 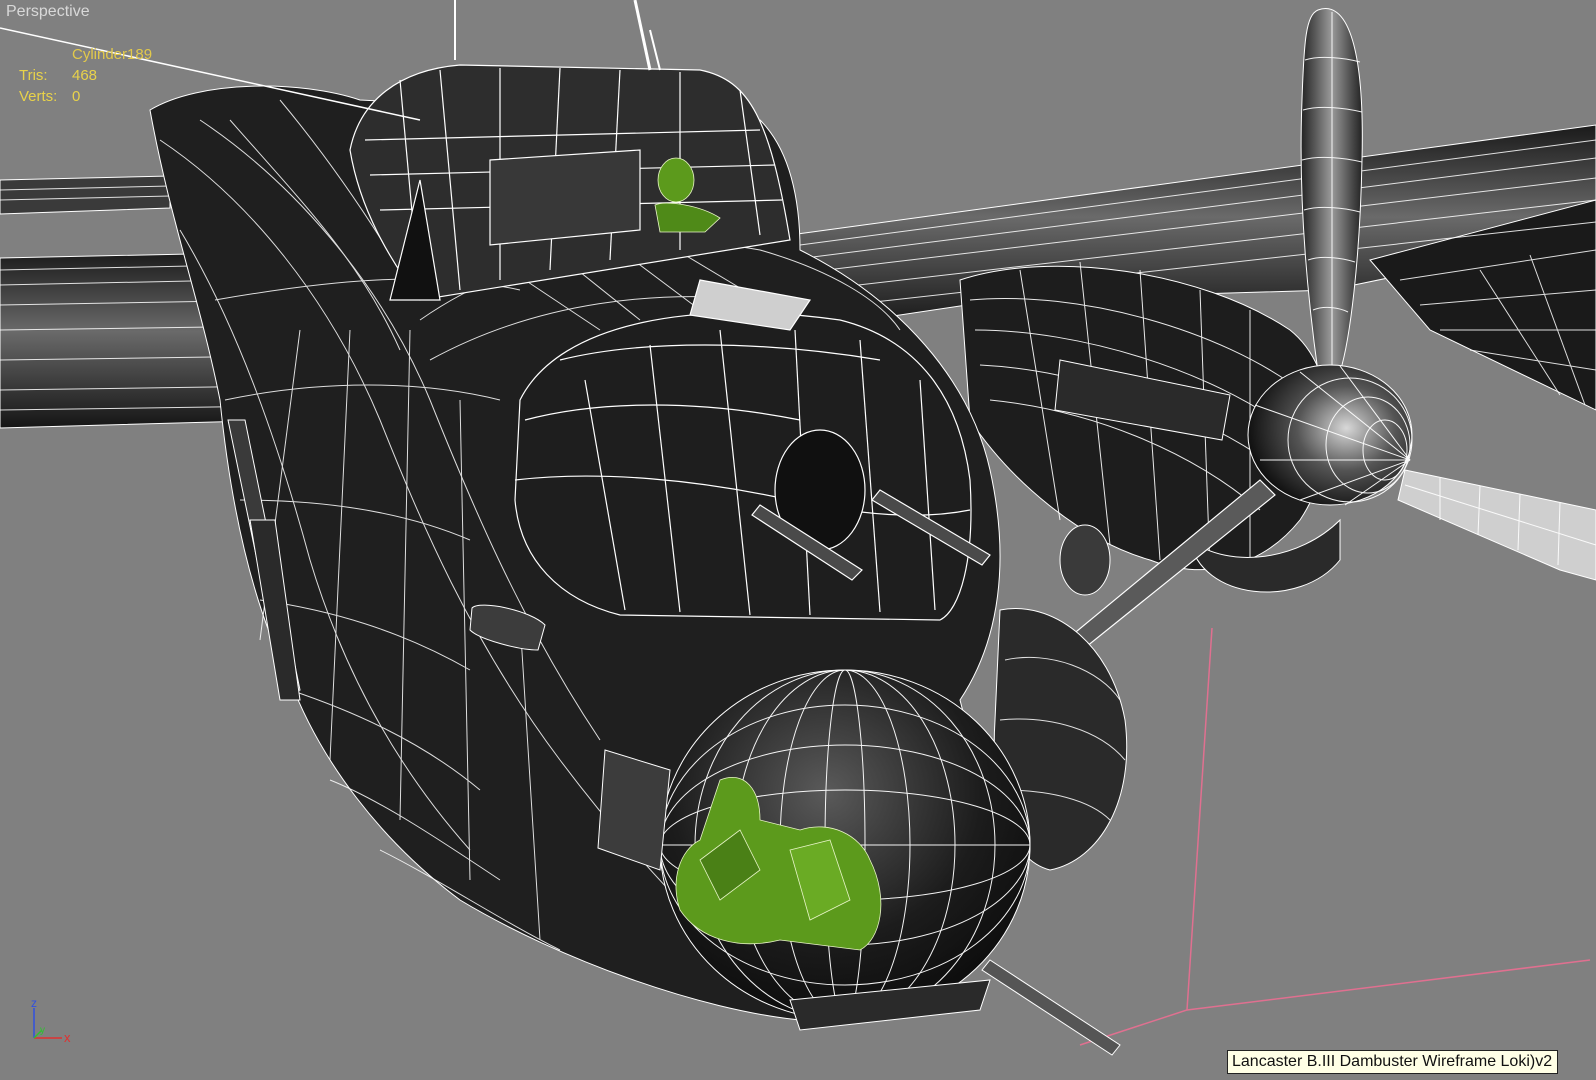 I want to click on axis-x-label: x, so click(x=67, y=1037).